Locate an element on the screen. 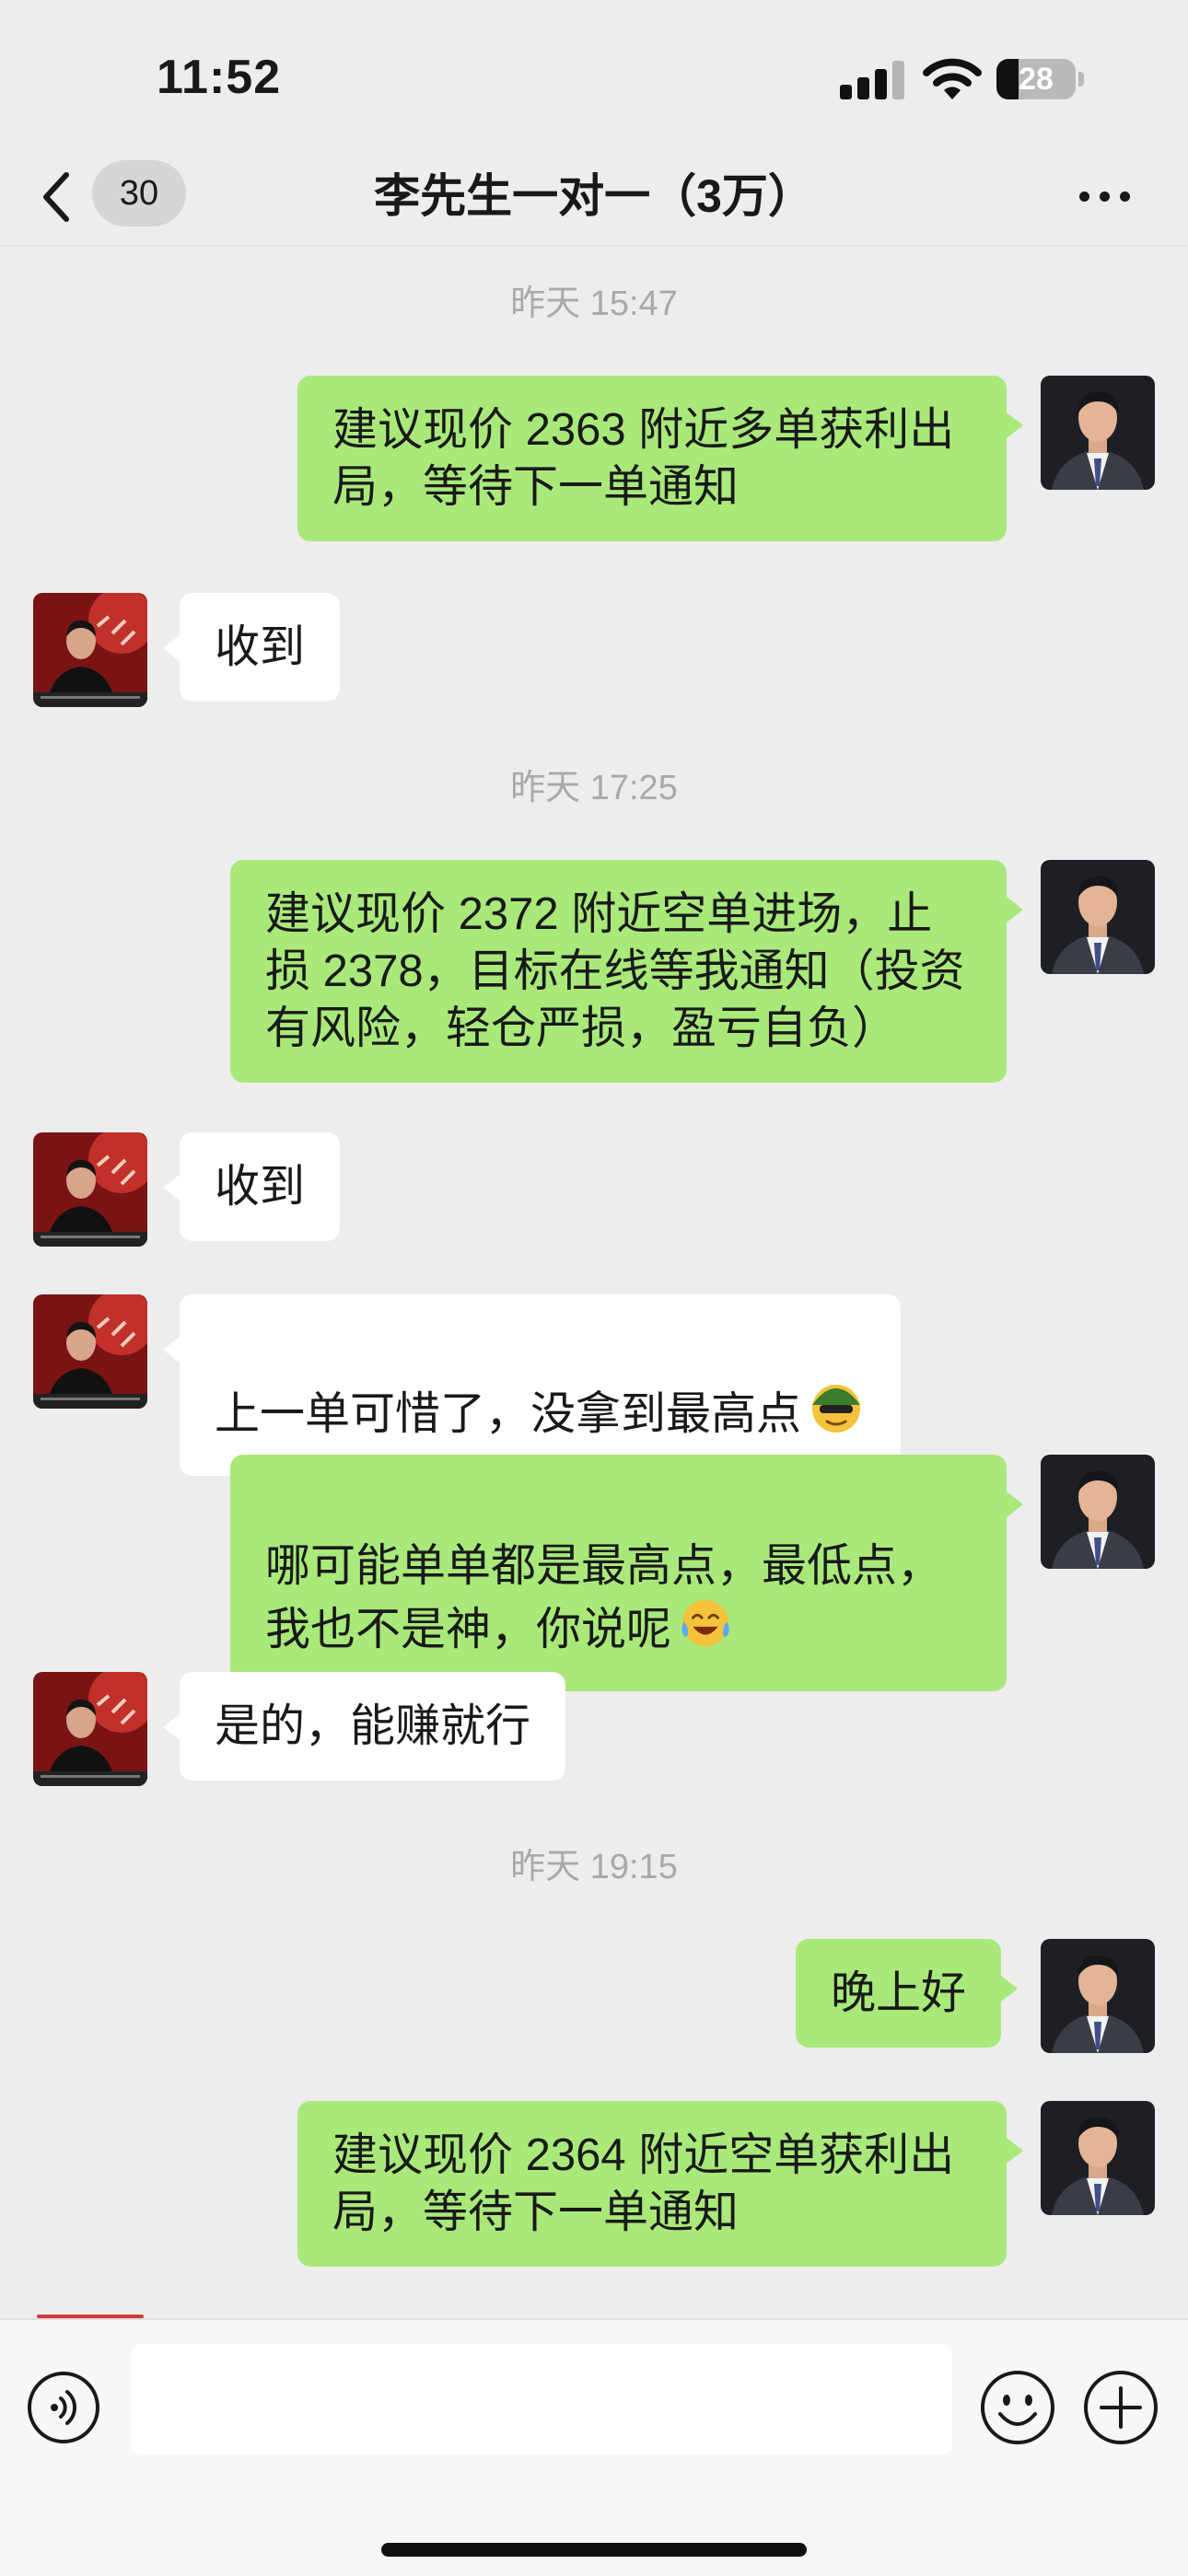 The height and width of the screenshot is (2576, 1188). voice-icon is located at coordinates (64, 2407).